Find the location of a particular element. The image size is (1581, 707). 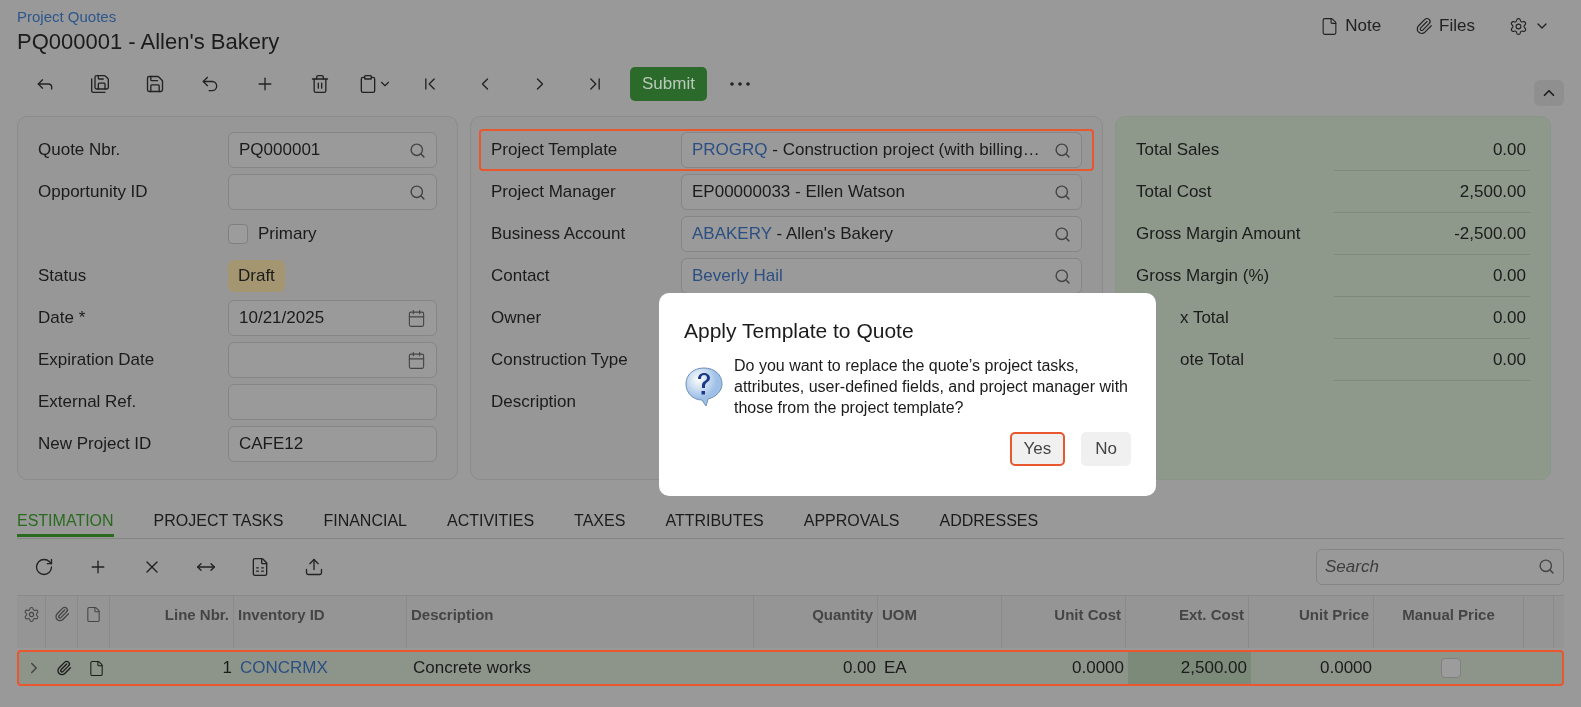

refresh-icon is located at coordinates (44, 567).